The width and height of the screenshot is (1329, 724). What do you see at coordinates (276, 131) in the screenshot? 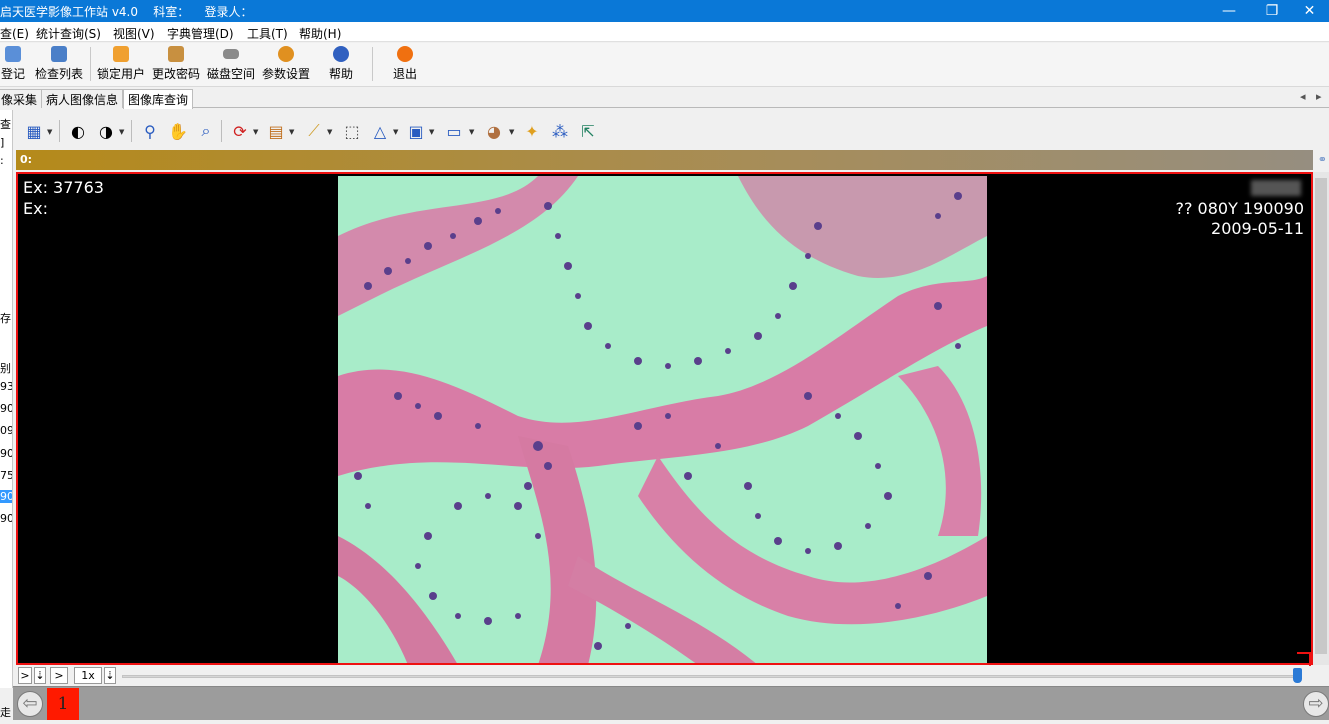
I see `color-bar-icon: ▤` at bounding box center [276, 131].